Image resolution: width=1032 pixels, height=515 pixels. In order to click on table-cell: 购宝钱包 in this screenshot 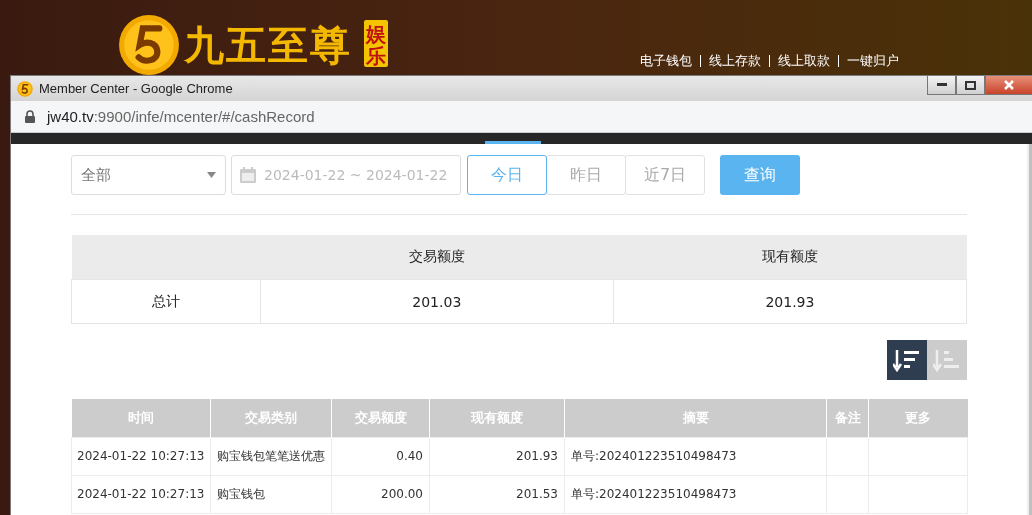, I will do `click(271, 494)`.